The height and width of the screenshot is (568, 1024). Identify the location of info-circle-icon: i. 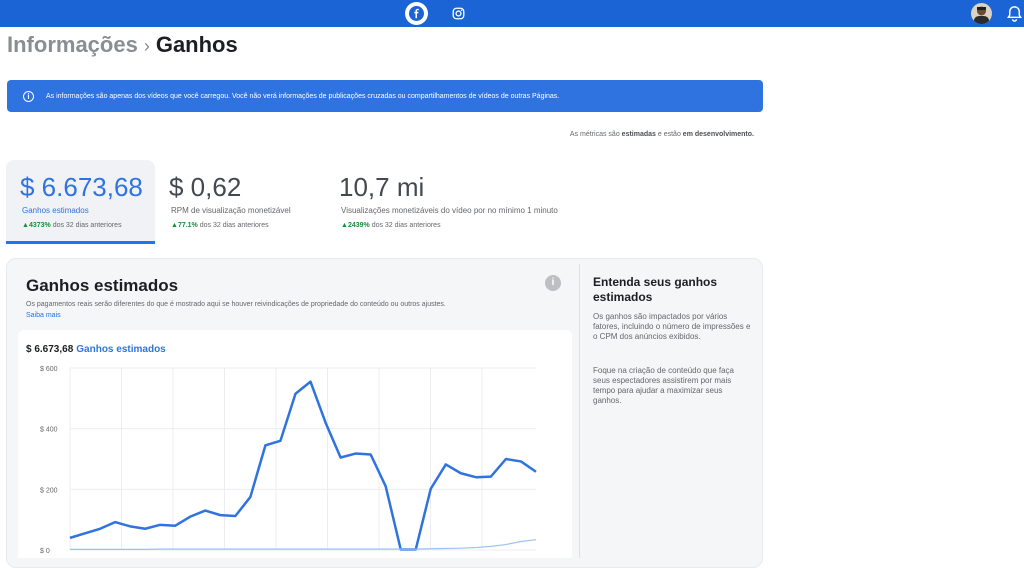
(28, 96).